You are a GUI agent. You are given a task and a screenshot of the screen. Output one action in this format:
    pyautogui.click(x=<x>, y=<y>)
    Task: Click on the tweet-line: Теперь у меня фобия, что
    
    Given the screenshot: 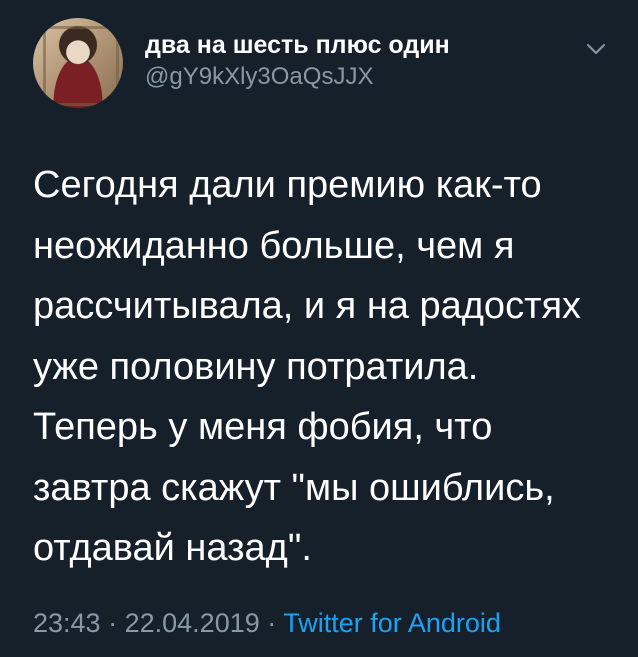 What is the action you would take?
    pyautogui.click(x=263, y=427)
    